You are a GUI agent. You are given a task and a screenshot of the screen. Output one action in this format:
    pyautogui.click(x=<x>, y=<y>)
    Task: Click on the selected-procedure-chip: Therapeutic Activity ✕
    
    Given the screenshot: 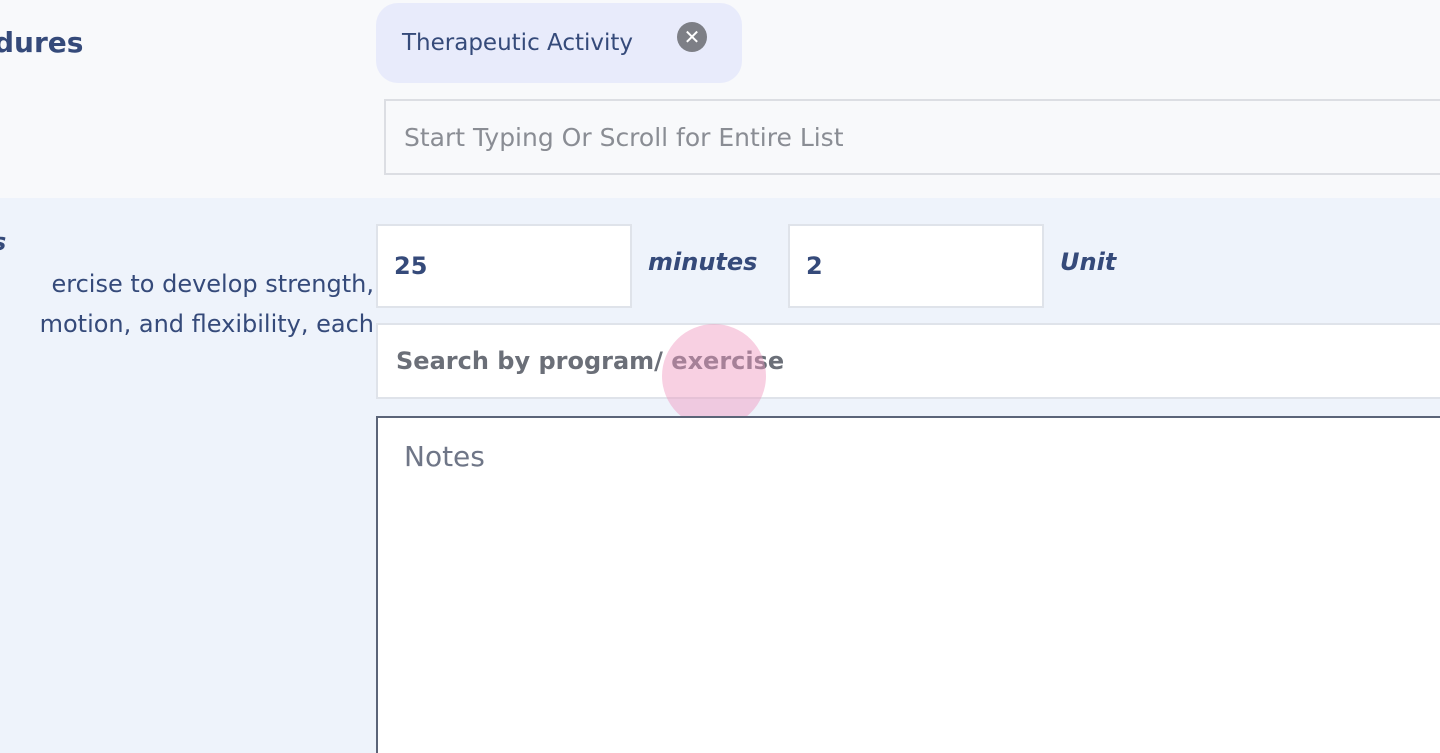 What is the action you would take?
    pyautogui.click(x=559, y=43)
    